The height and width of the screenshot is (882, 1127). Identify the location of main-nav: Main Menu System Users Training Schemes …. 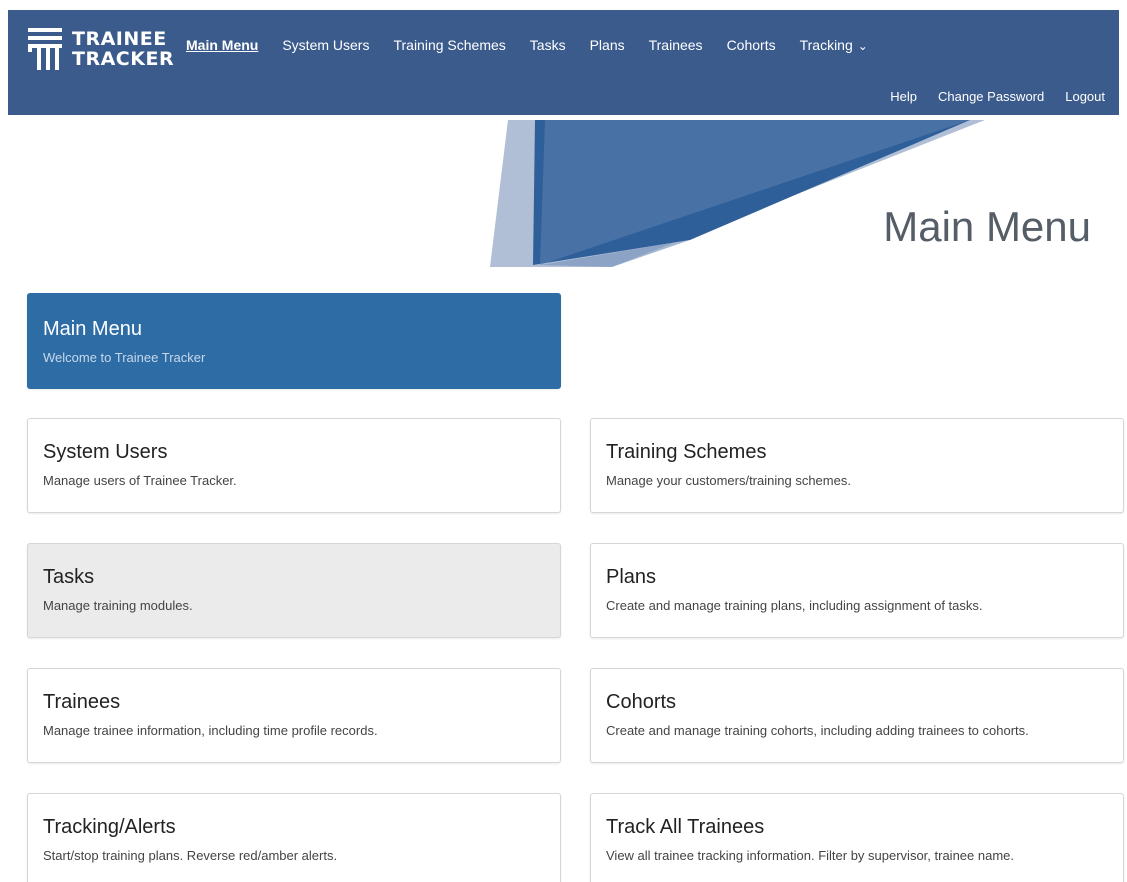
(539, 45).